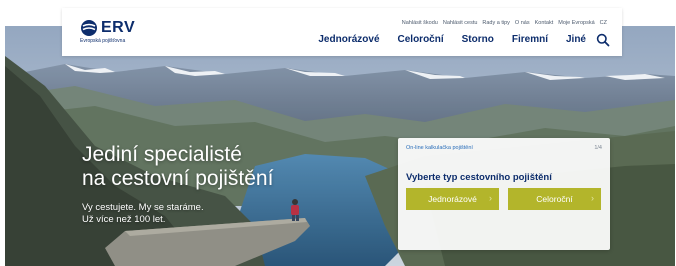 The image size is (676, 266). I want to click on option-single-trip-button: Jednorázové ›, so click(452, 199).